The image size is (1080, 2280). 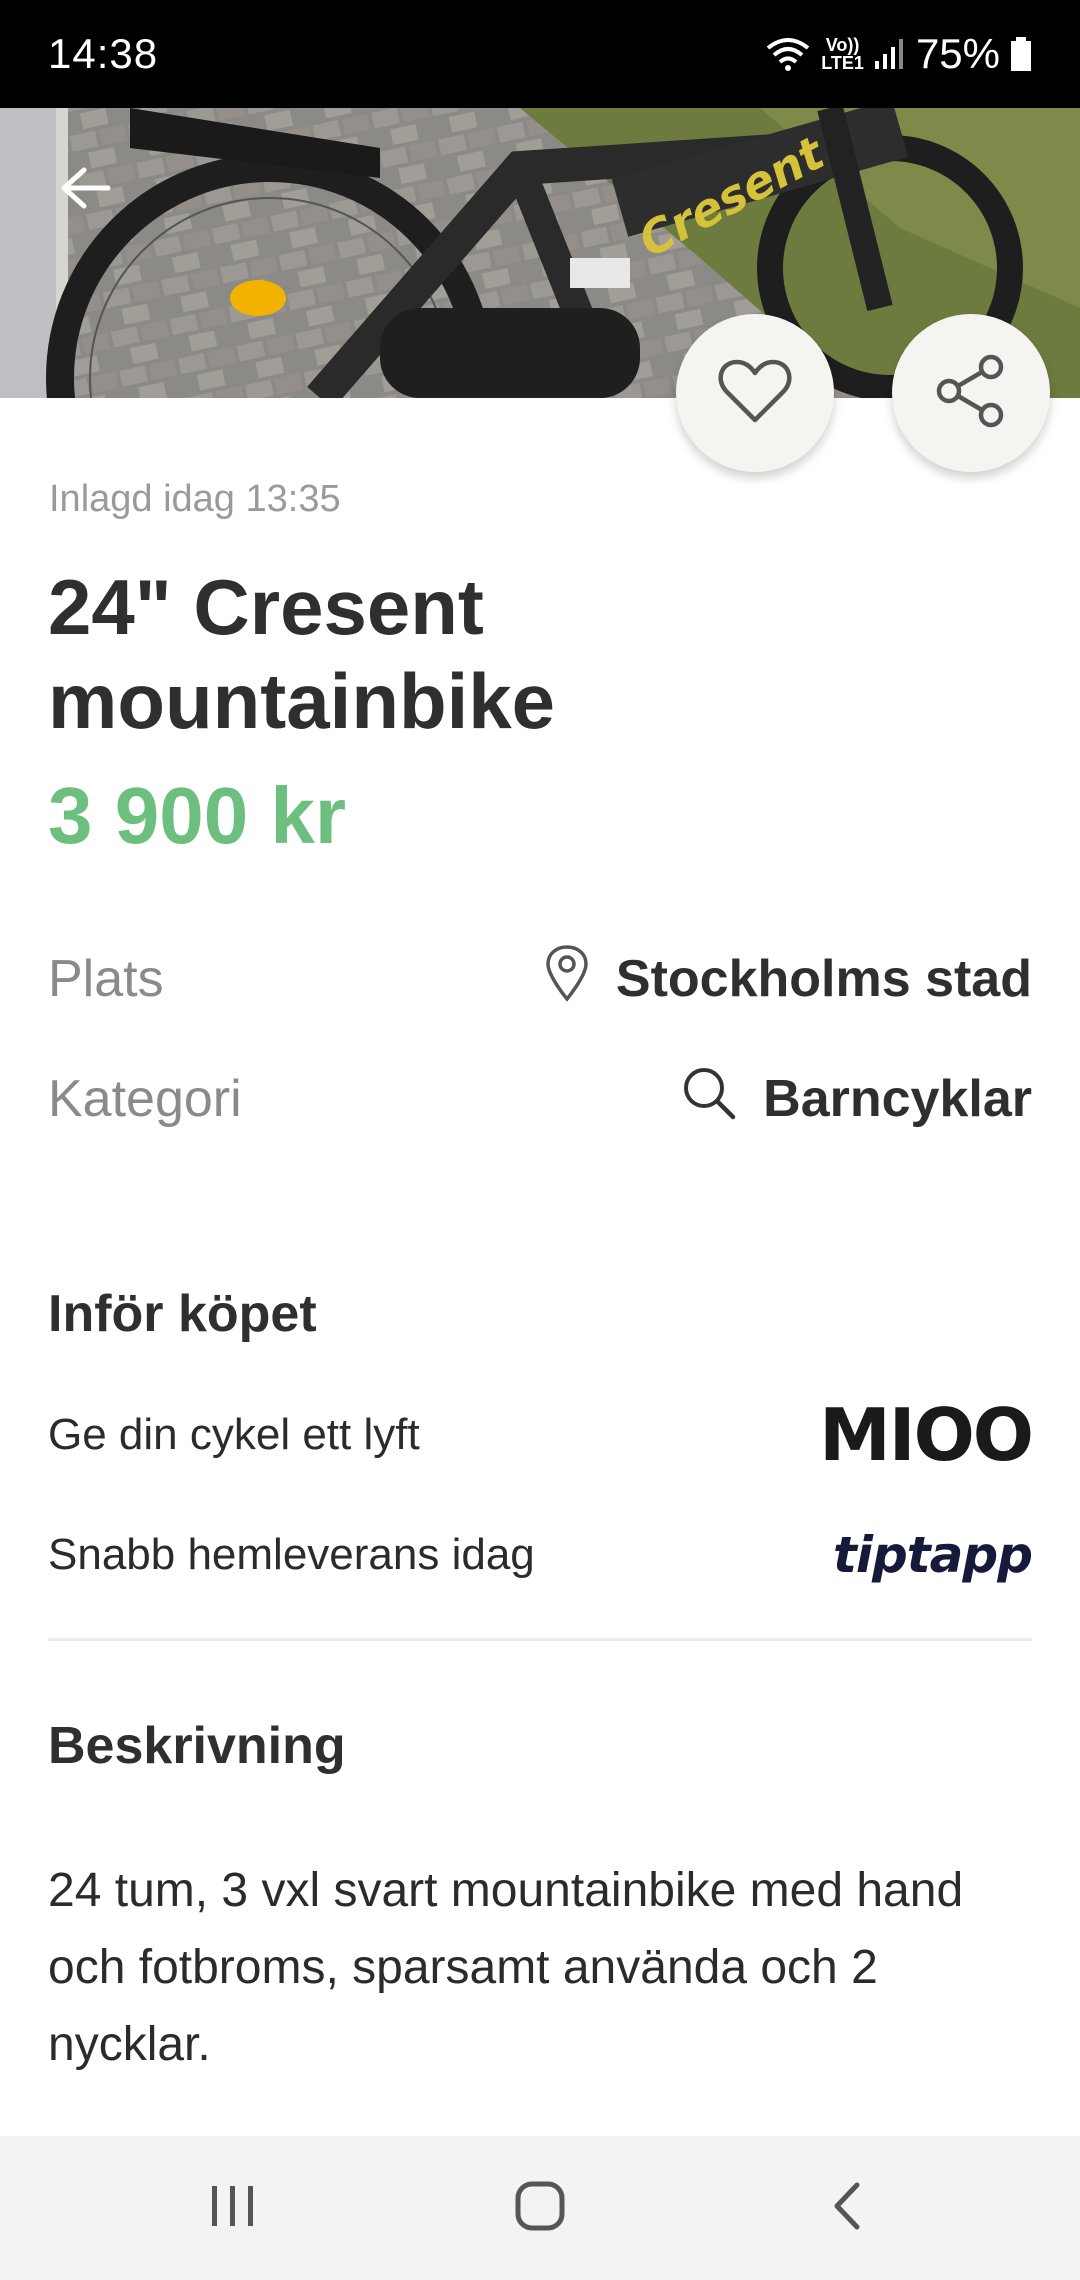 I want to click on listing-price: 3 900 kr, so click(x=197, y=815).